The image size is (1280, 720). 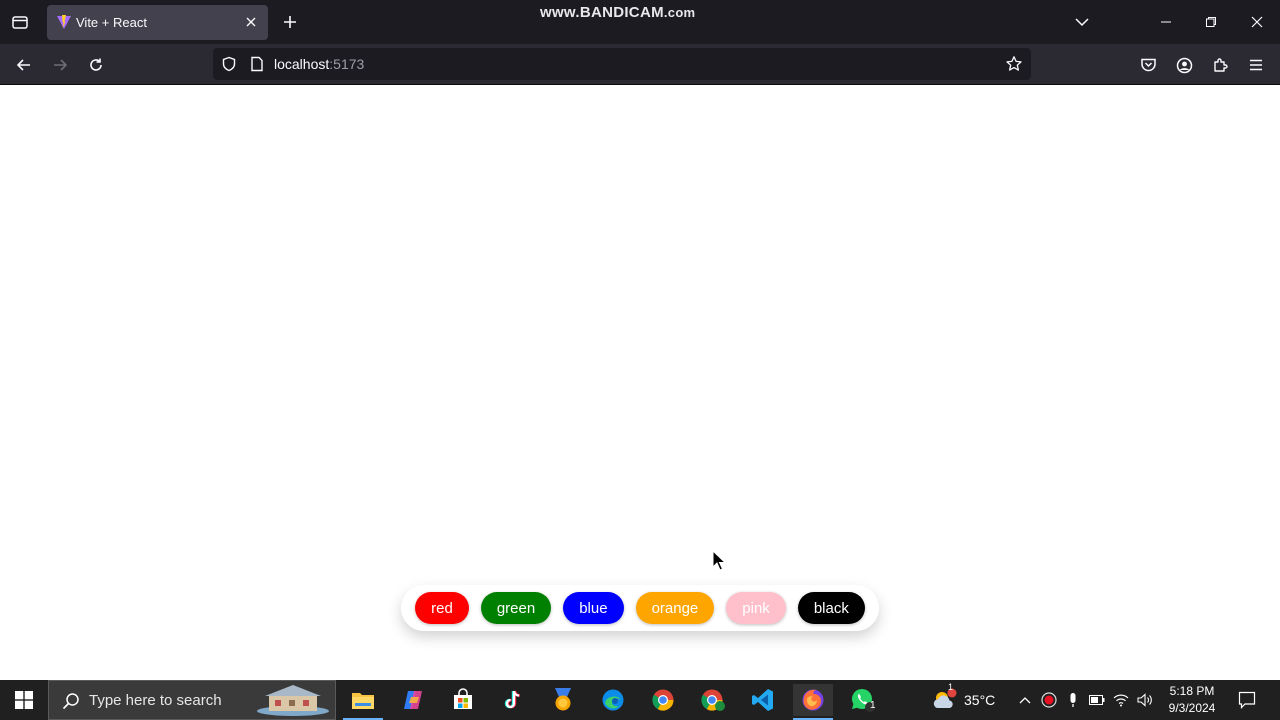 I want to click on close-tab-button, so click(x=251, y=22).